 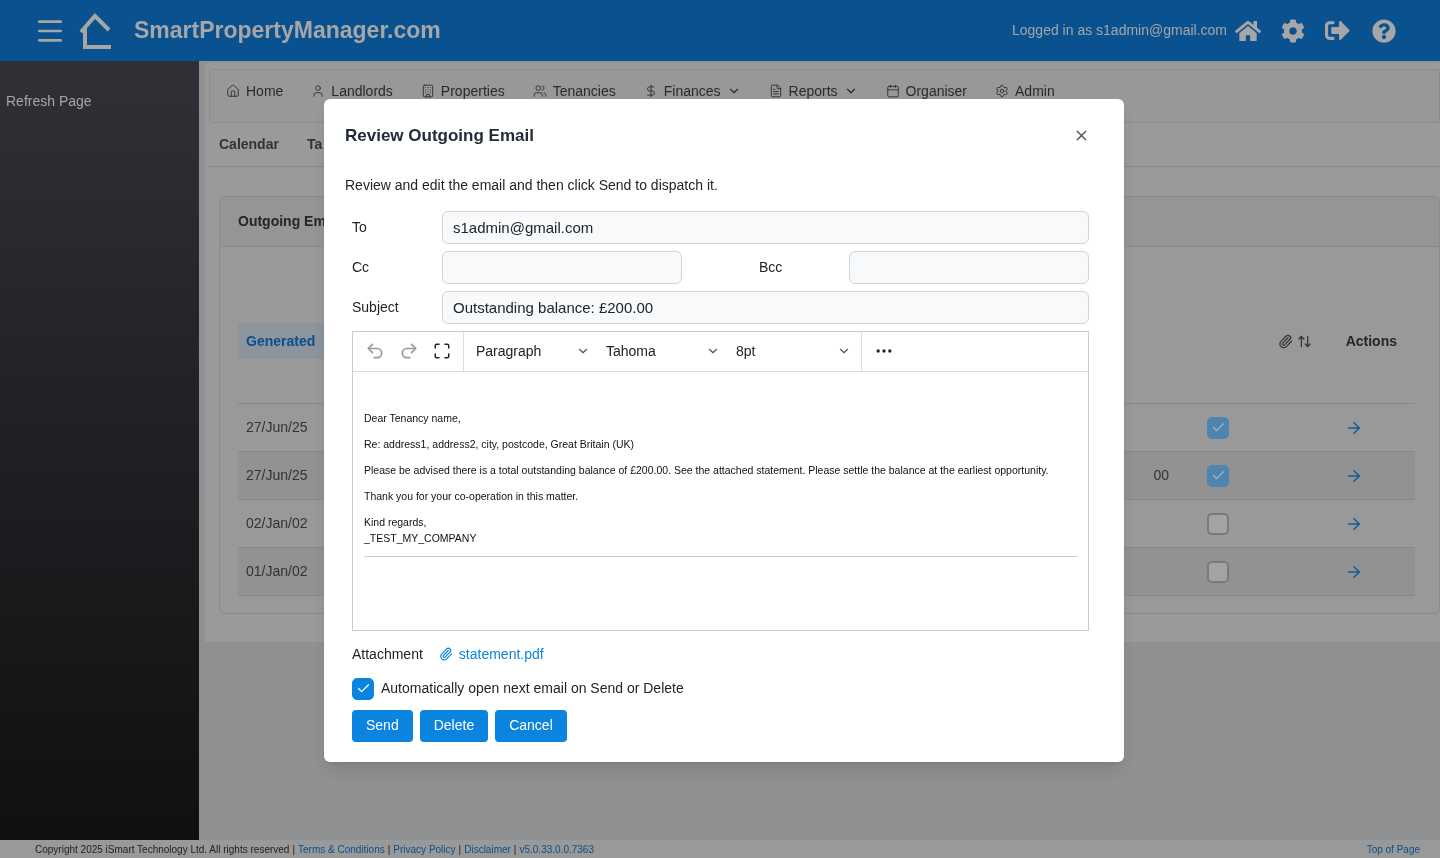 I want to click on footer-link: Terms & Conditions, so click(x=341, y=849).